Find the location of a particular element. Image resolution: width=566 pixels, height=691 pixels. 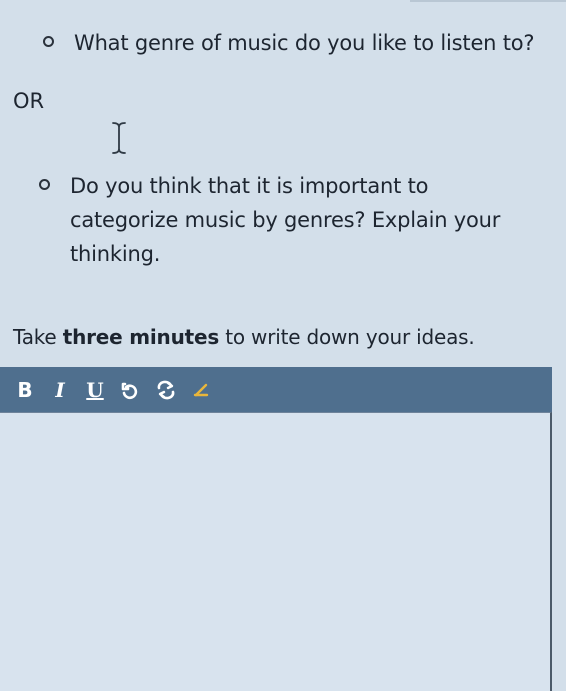

undo-icon is located at coordinates (129, 390).